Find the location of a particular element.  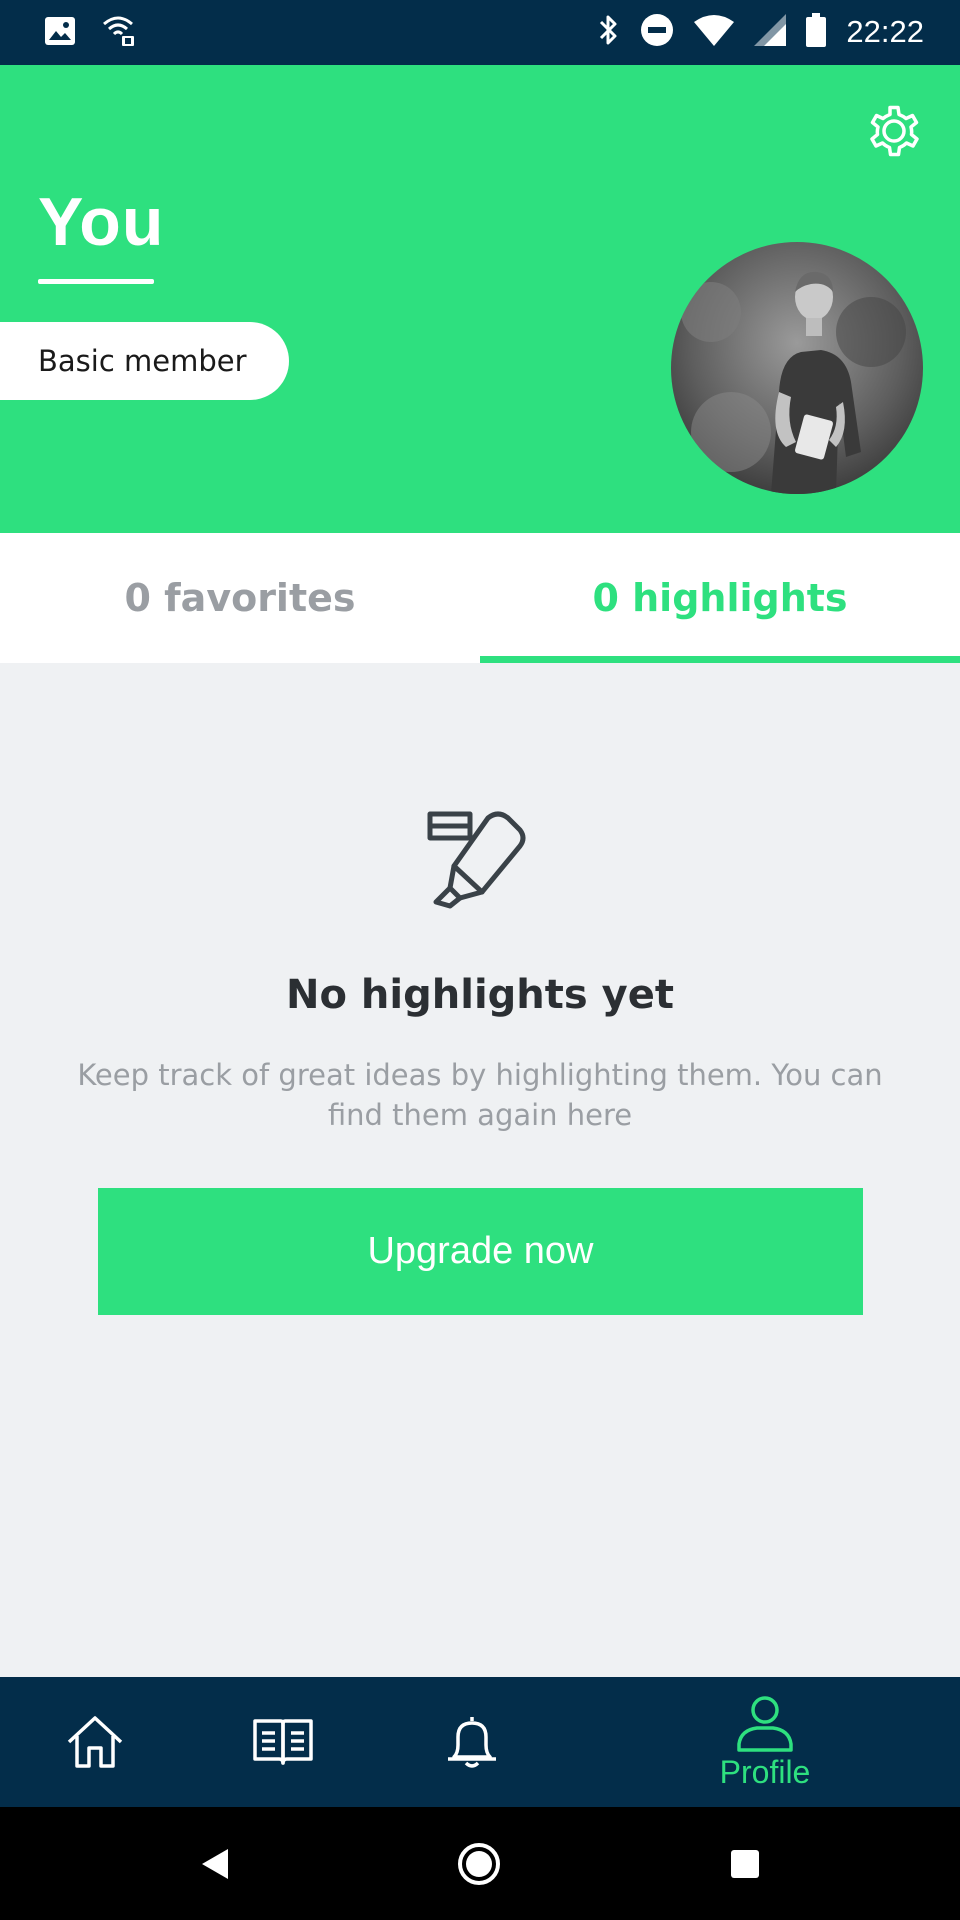

status-time: 22:22 is located at coordinates (885, 31).